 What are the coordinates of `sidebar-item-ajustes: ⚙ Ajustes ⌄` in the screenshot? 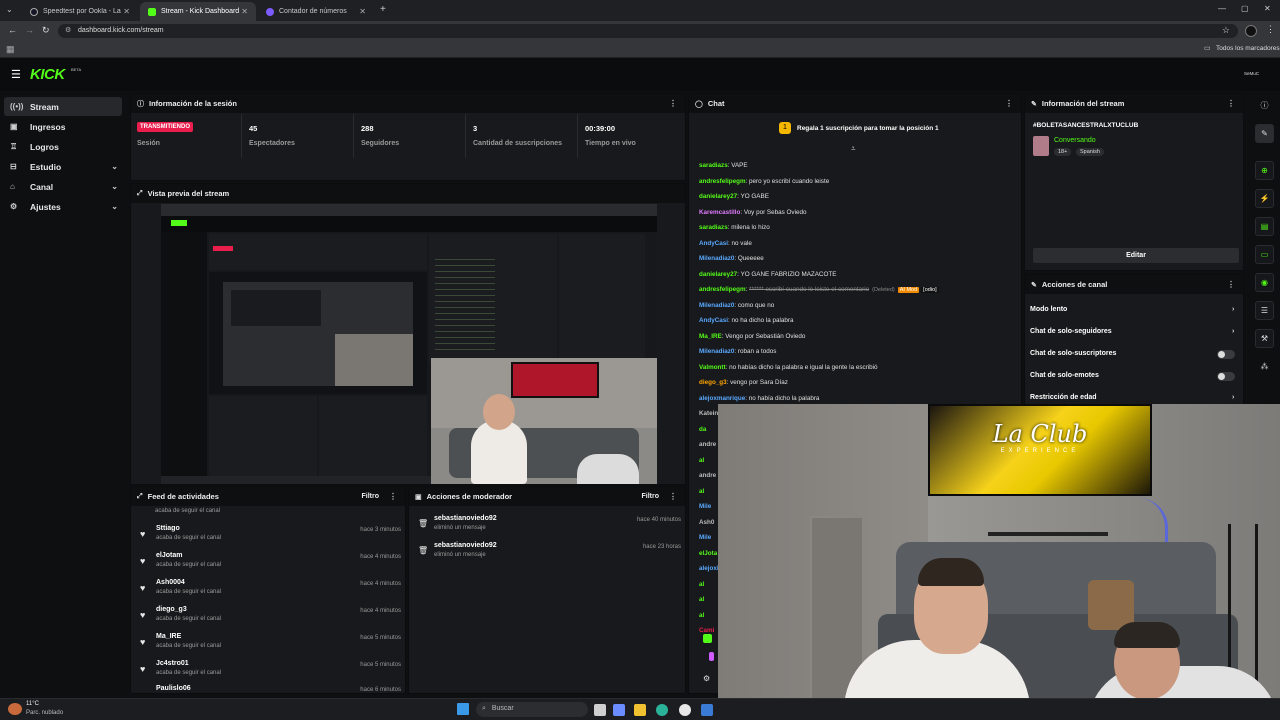 It's located at (63, 206).